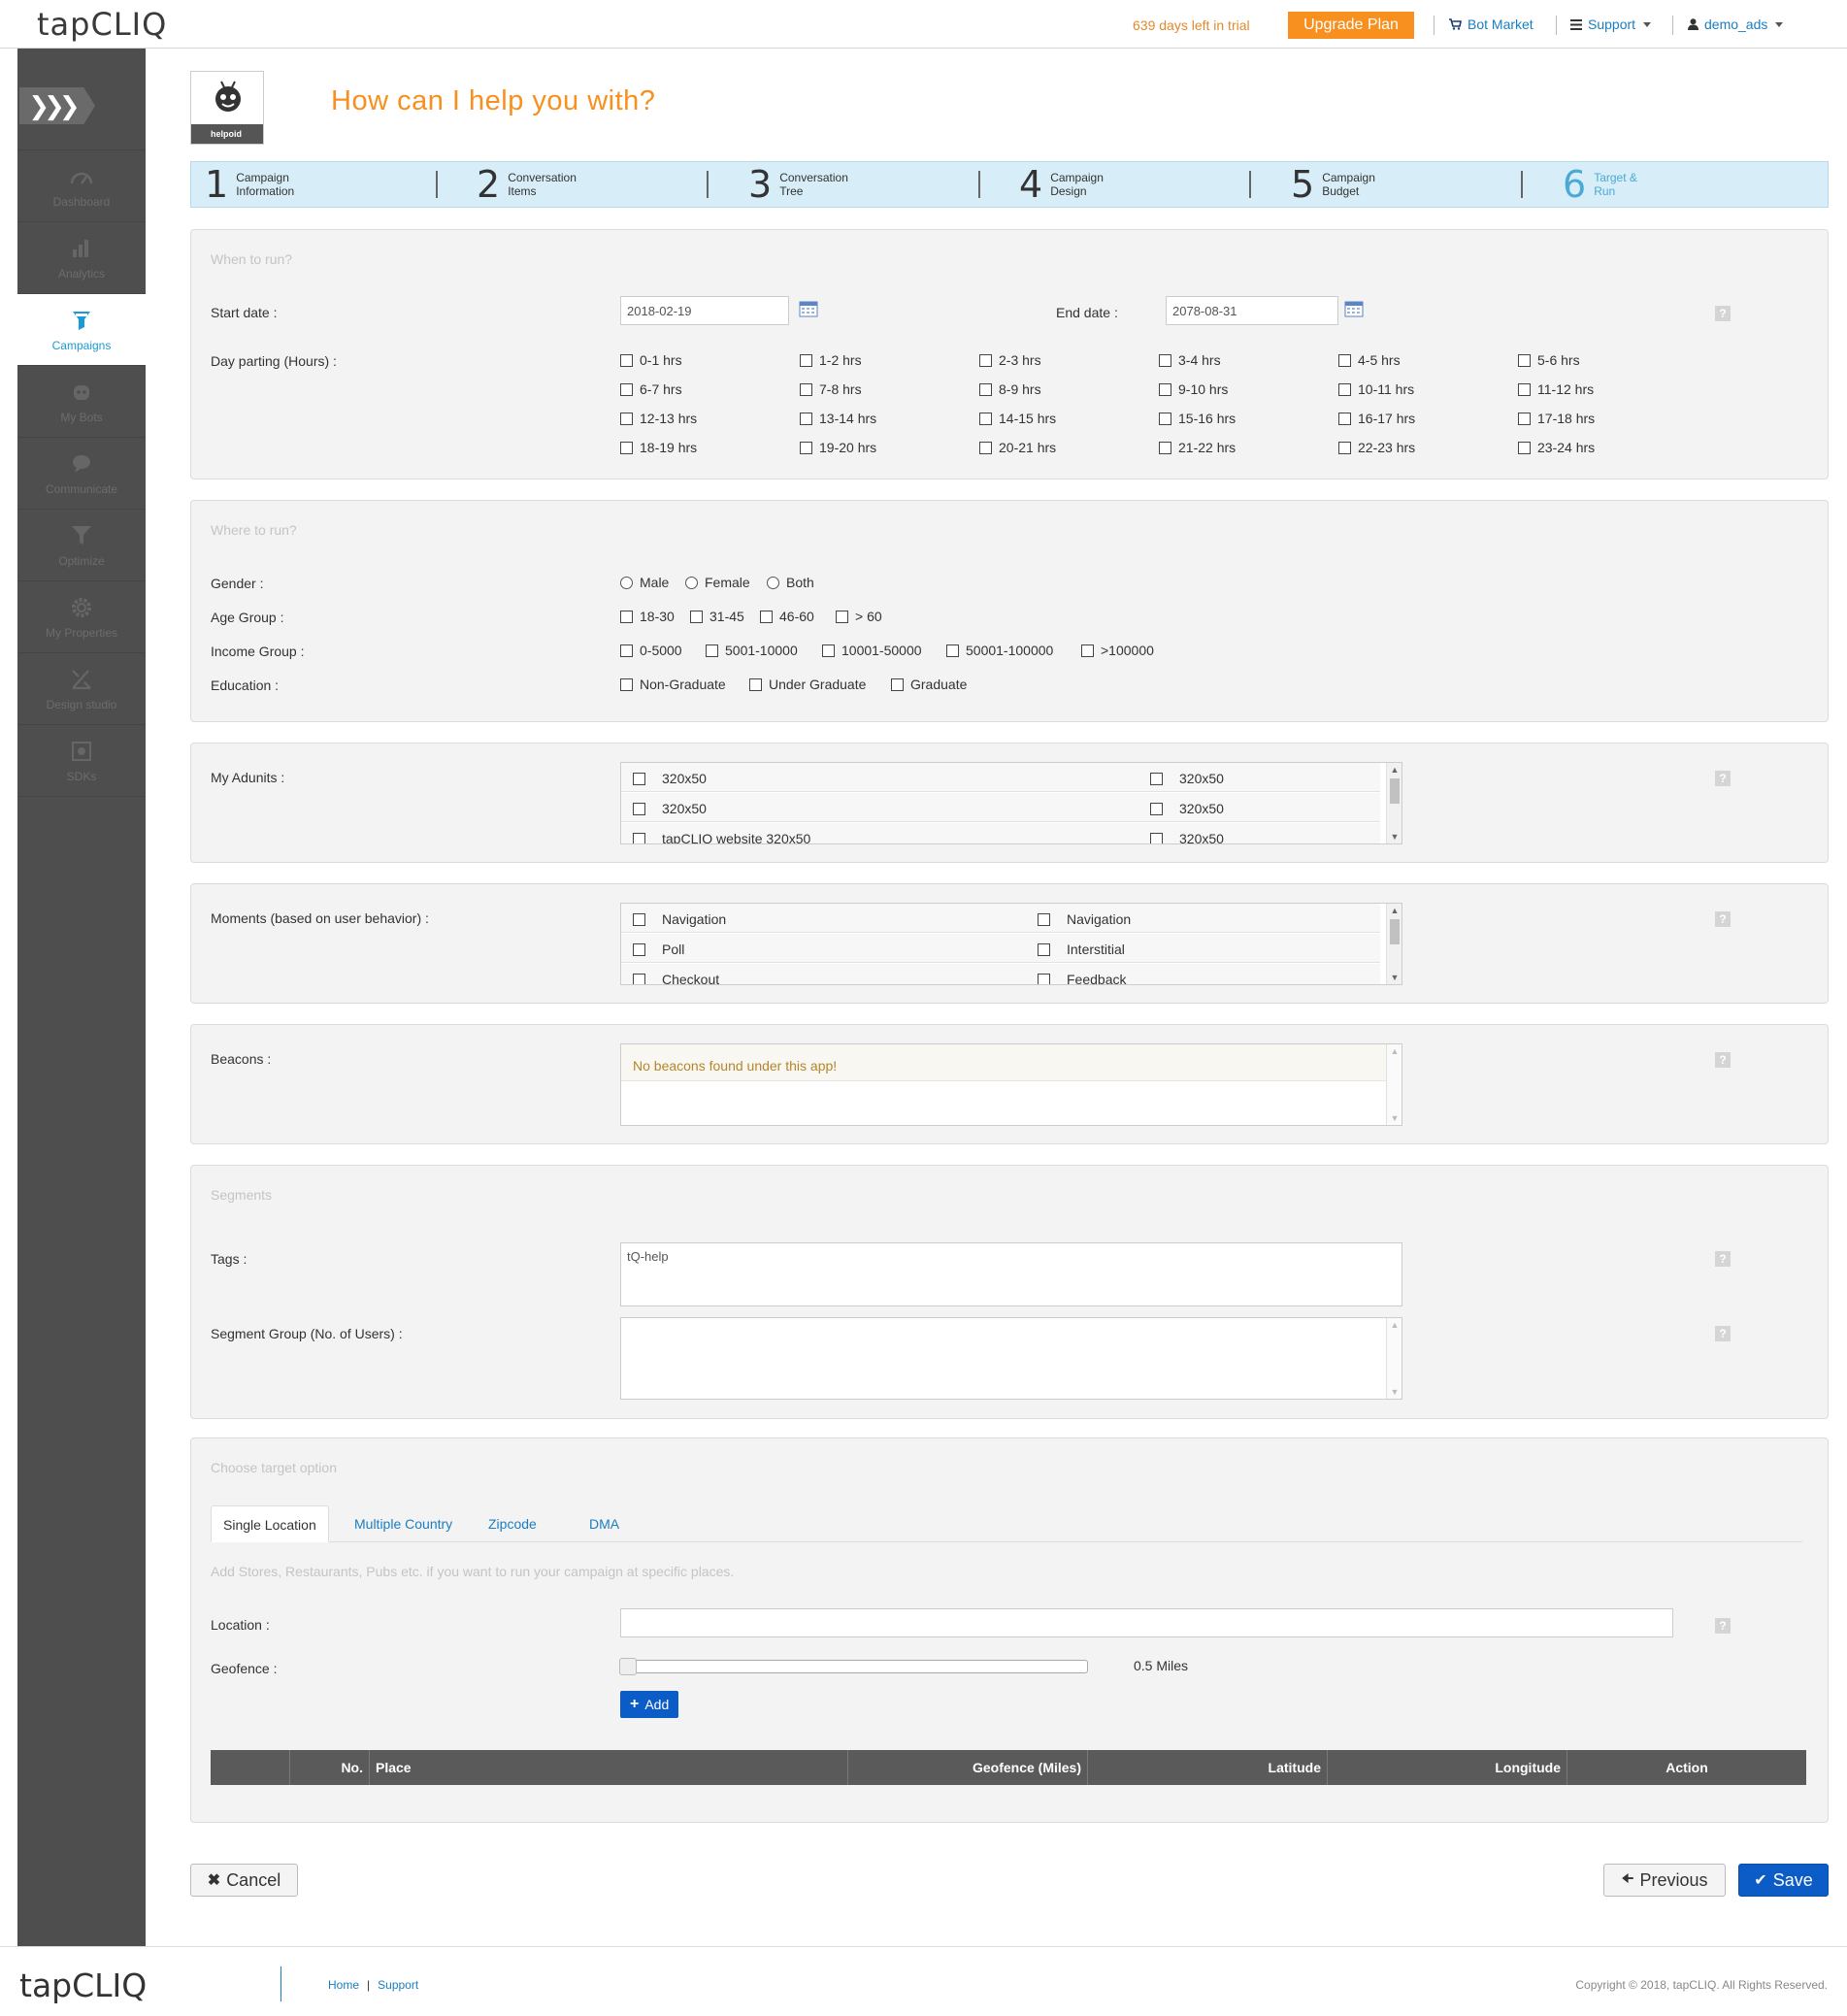  What do you see at coordinates (1061, 184) in the screenshot?
I see `wizard-step-4: 4 Campaign Design` at bounding box center [1061, 184].